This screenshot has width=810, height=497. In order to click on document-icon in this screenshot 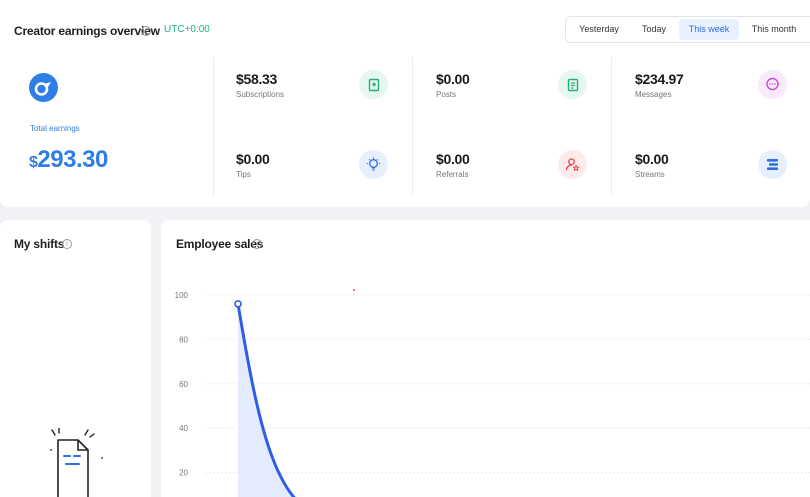, I will do `click(572, 84)`.